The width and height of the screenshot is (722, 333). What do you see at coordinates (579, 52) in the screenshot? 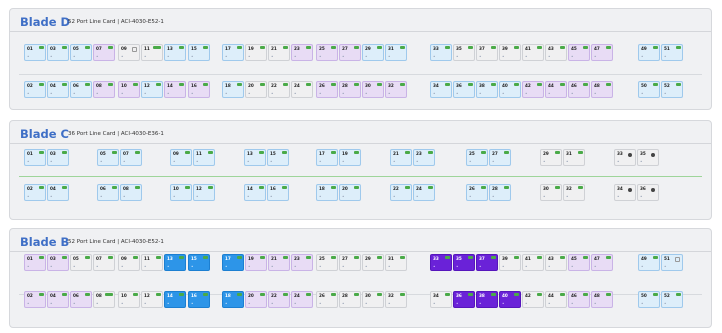
I see `port-45: 45 •` at bounding box center [579, 52].